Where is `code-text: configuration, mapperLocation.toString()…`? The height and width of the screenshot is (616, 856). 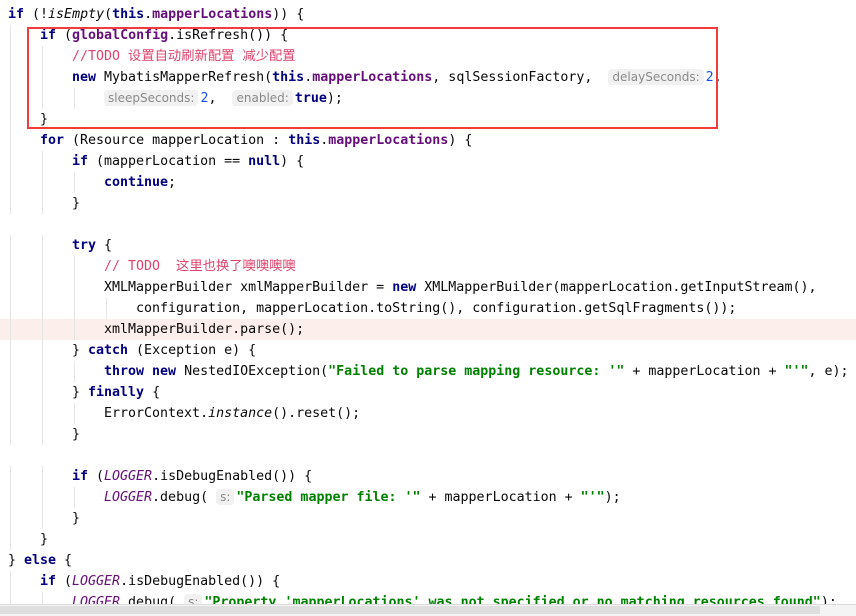 code-text: configuration, mapperLocation.toString()… is located at coordinates (436, 308).